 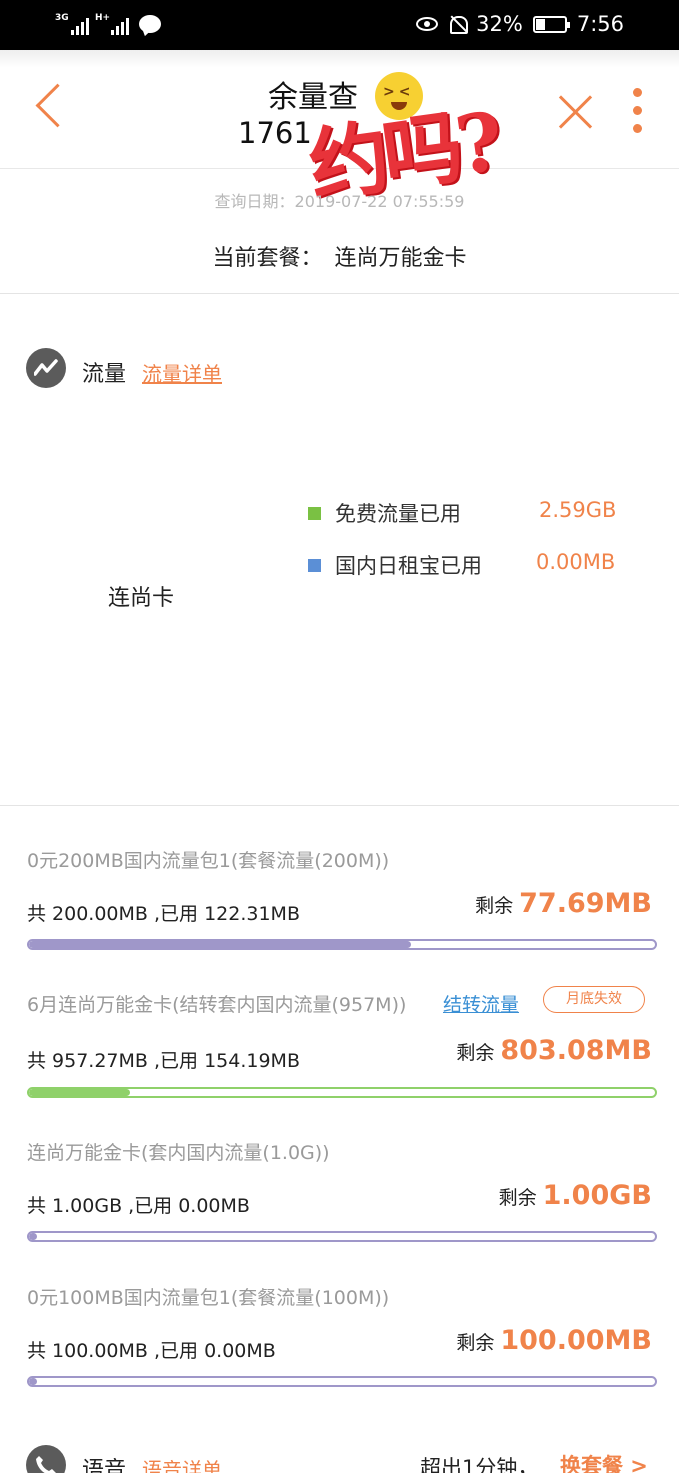 I want to click on carry-over-link: 结转流量, so click(x=481, y=1003).